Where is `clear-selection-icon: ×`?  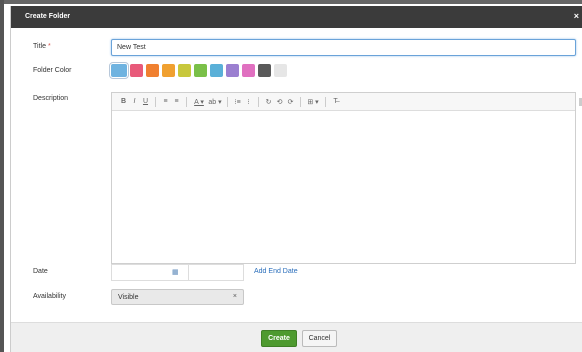
clear-selection-icon: × is located at coordinates (235, 296).